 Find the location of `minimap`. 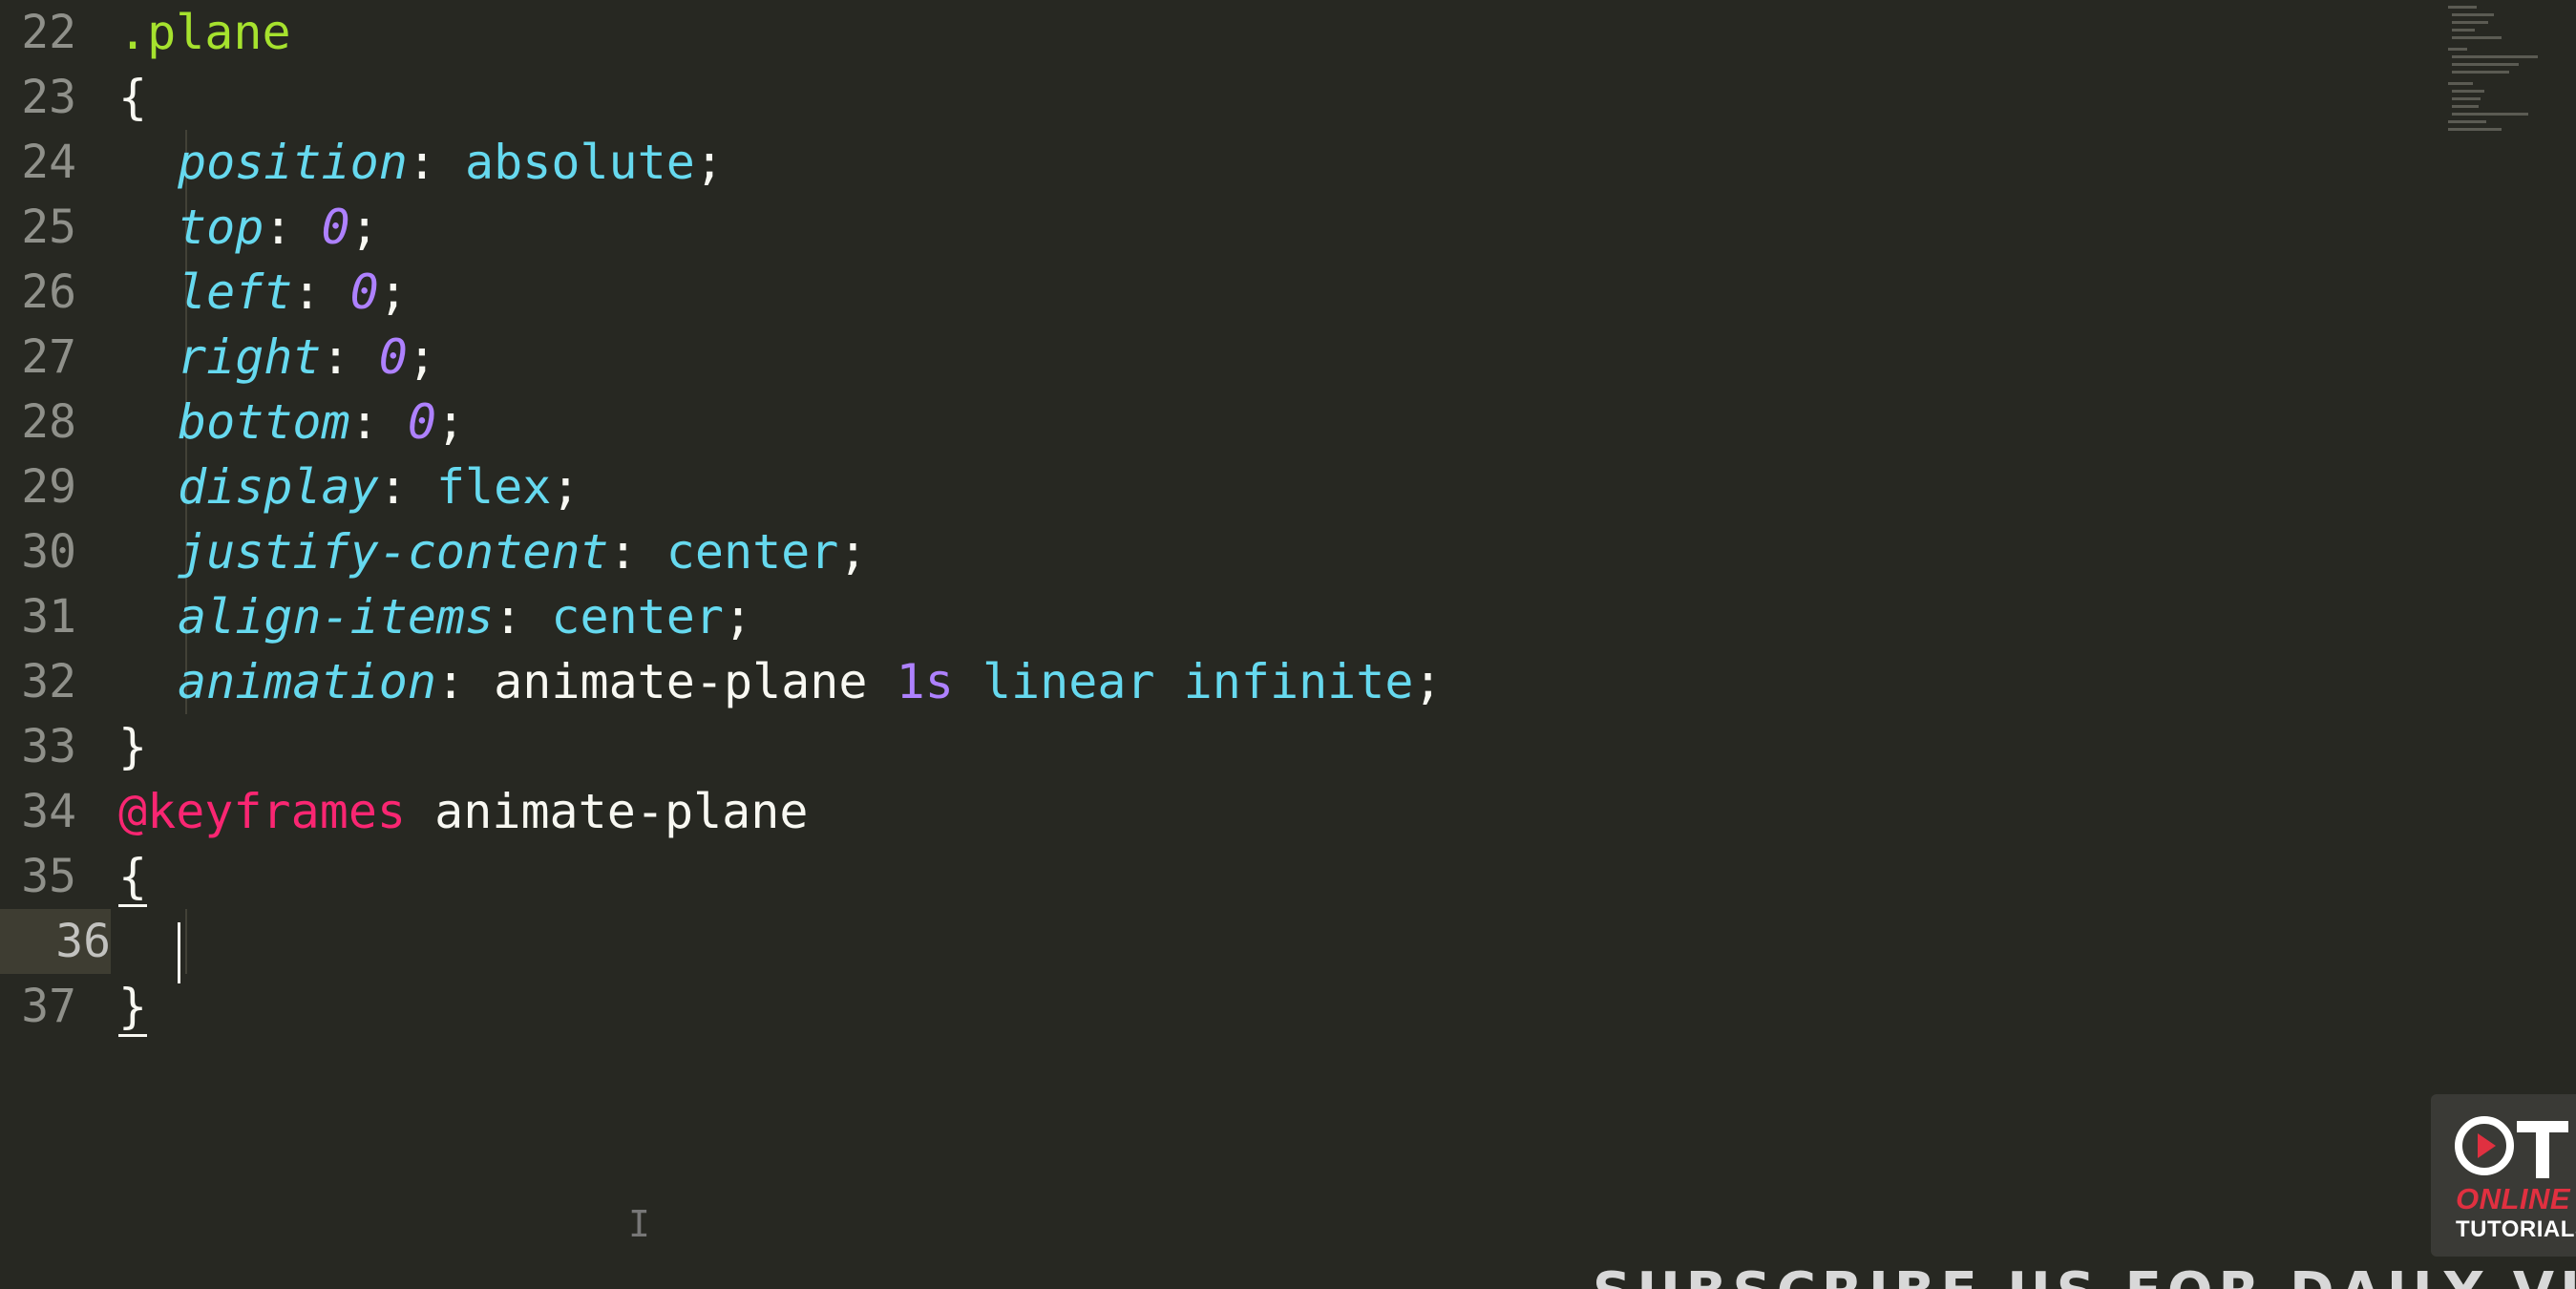

minimap is located at coordinates (2490, 72).